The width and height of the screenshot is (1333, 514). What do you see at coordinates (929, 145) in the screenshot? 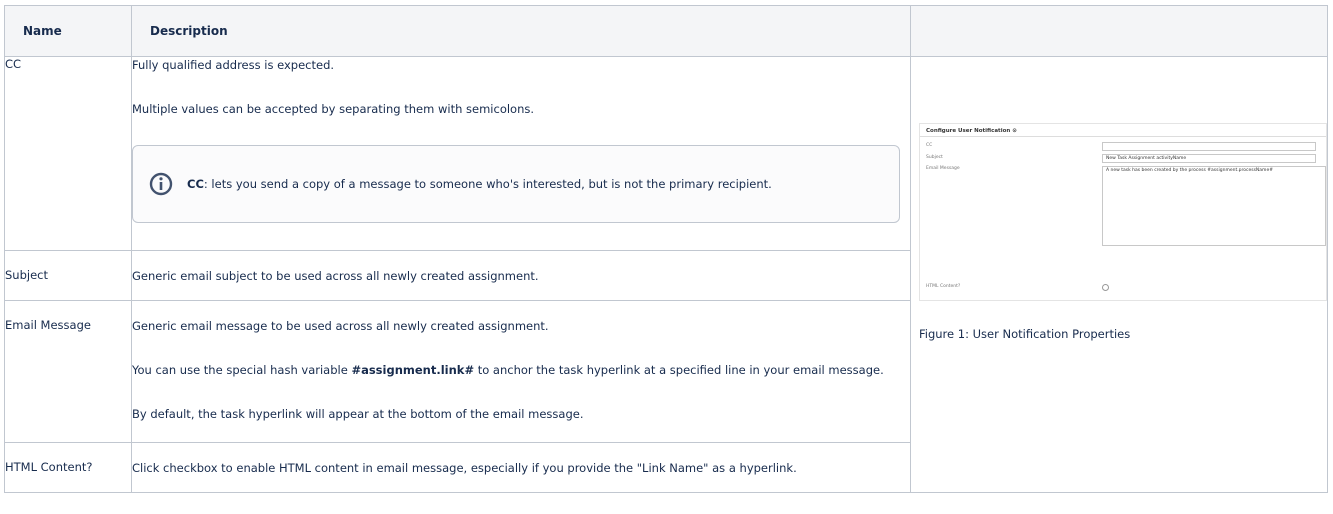
I see `figure-label: CC` at bounding box center [929, 145].